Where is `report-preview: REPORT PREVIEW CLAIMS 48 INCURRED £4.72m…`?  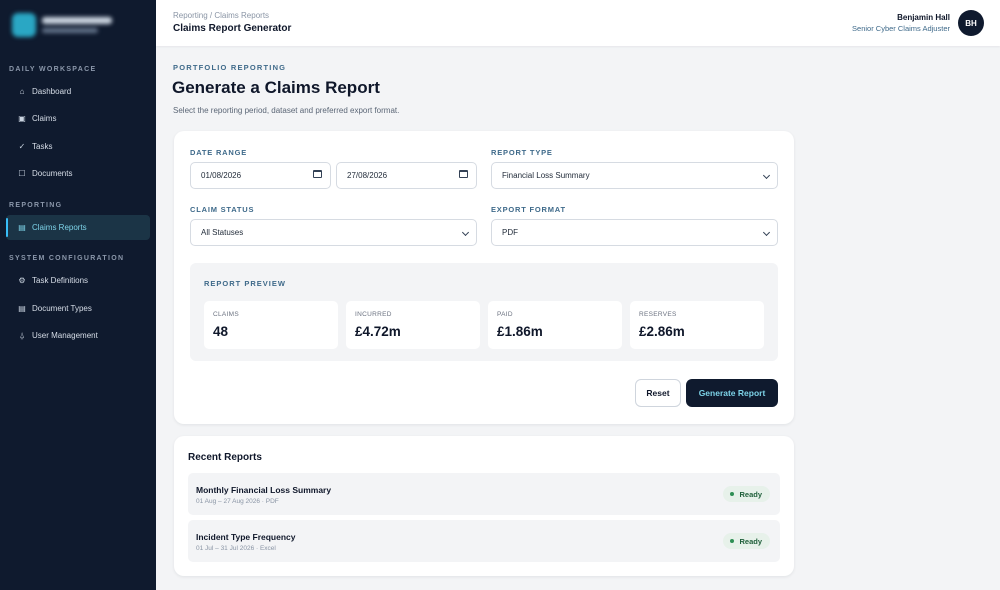
report-preview: REPORT PREVIEW CLAIMS 48 INCURRED £4.72m… is located at coordinates (484, 312).